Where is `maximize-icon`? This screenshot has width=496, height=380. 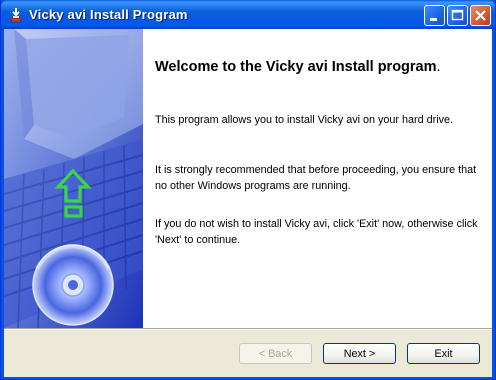 maximize-icon is located at coordinates (457, 15).